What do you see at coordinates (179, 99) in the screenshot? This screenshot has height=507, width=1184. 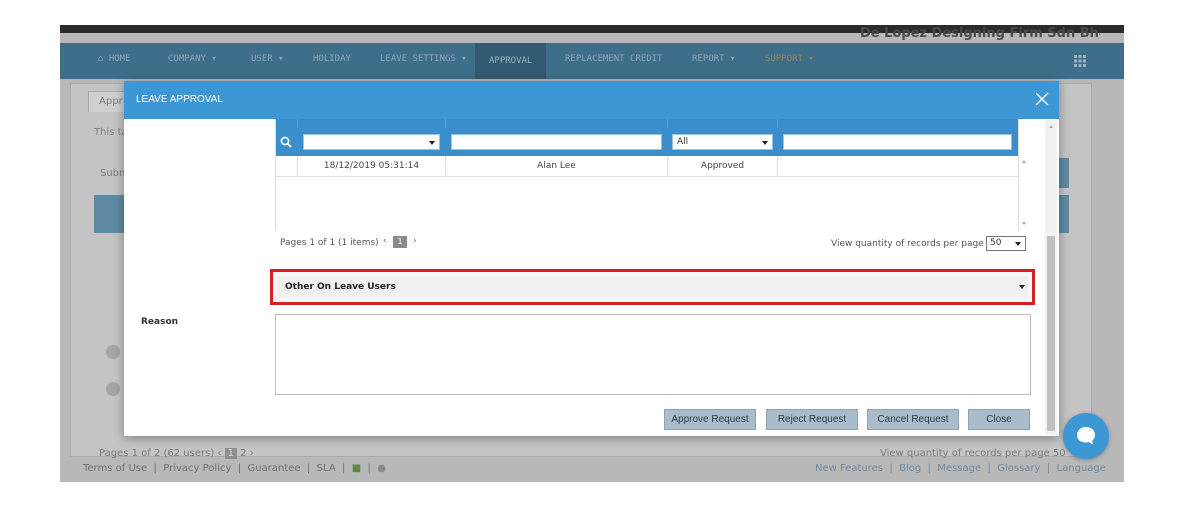 I see `modal-title: LEAVE APPROVAL` at bounding box center [179, 99].